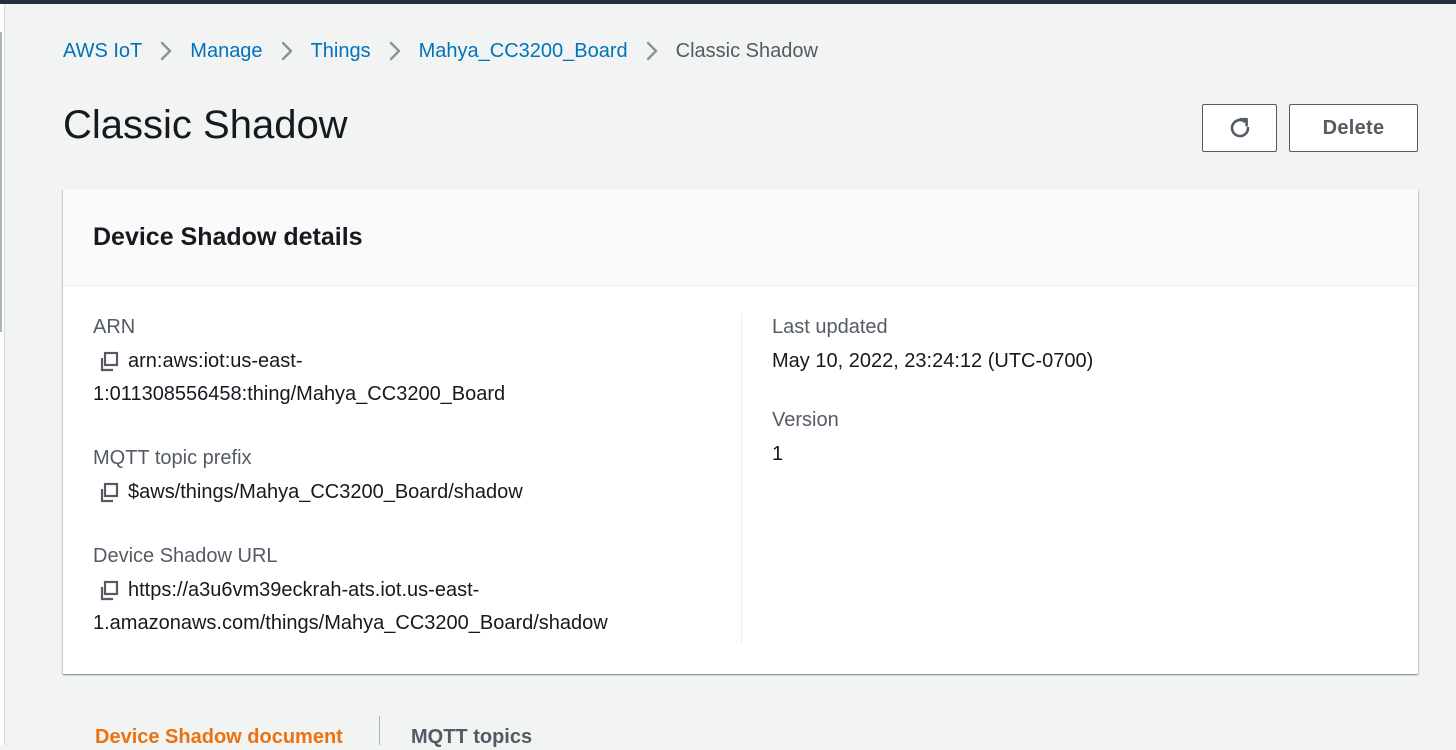 Image resolution: width=1456 pixels, height=750 pixels. I want to click on arn-value: arn:aws:iot:us-east-, so click(413, 361).